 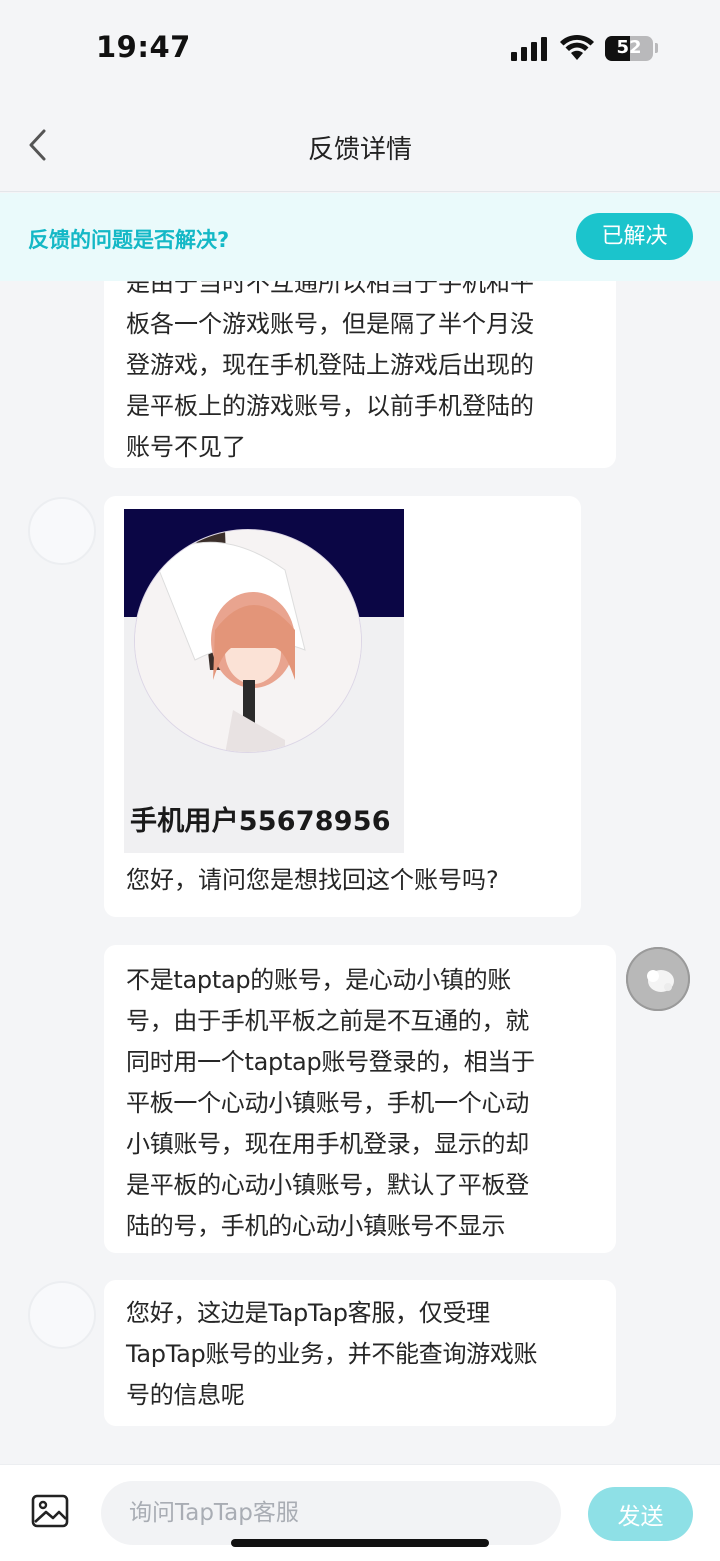 What do you see at coordinates (260, 821) in the screenshot?
I see `screenshot-username: 手机用户55678956` at bounding box center [260, 821].